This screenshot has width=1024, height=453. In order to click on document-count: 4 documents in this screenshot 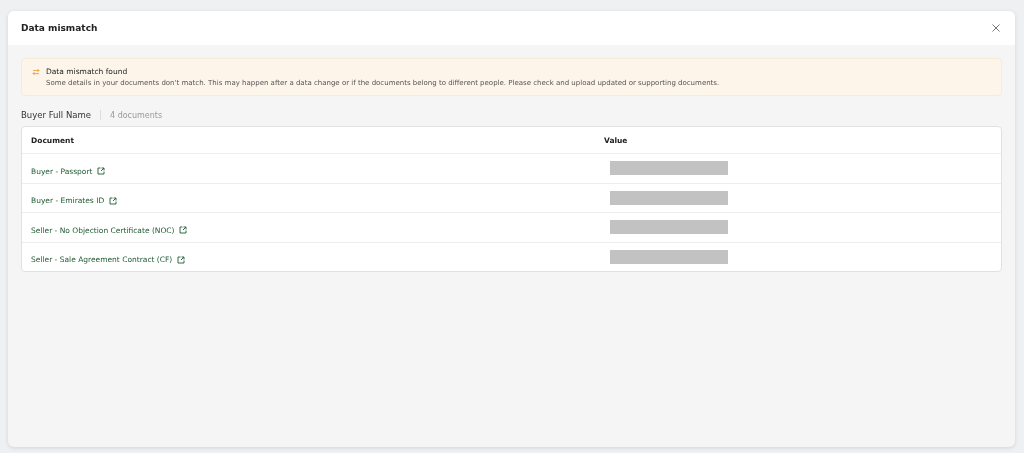, I will do `click(136, 115)`.